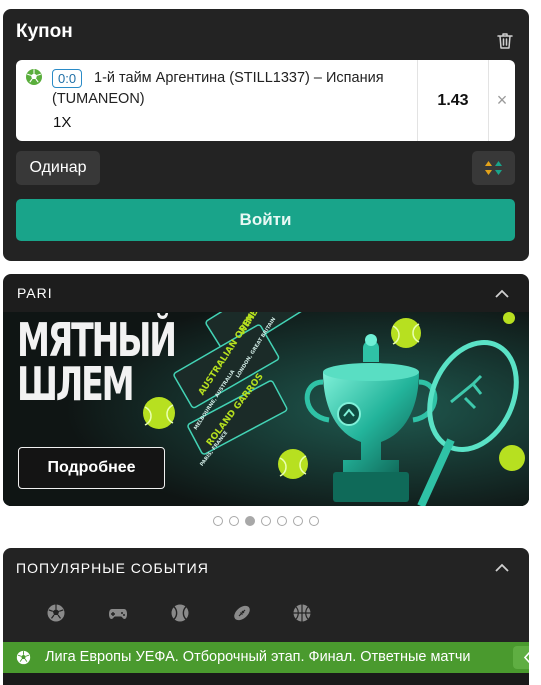  I want to click on popular-events-title: ПОПУЛЯРНЫЕ СОБЫТИЯ, so click(112, 568).